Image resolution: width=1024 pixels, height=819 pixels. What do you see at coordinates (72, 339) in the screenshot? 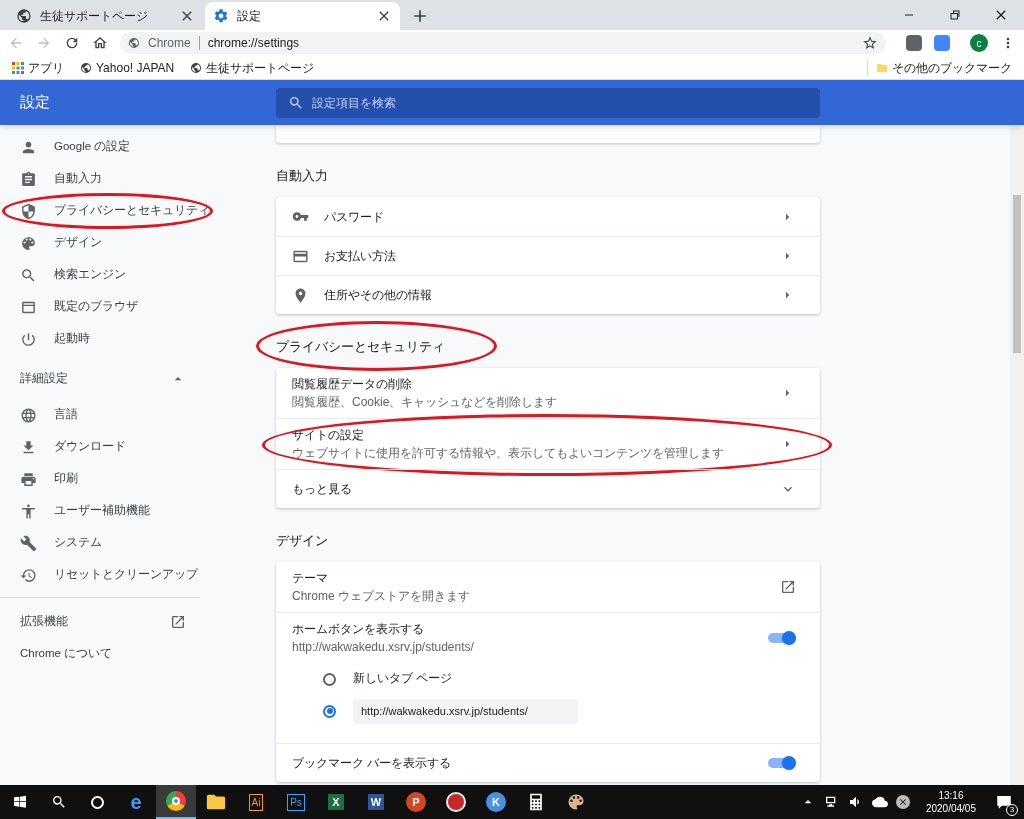
I see `sidebar-item: 起動時` at bounding box center [72, 339].